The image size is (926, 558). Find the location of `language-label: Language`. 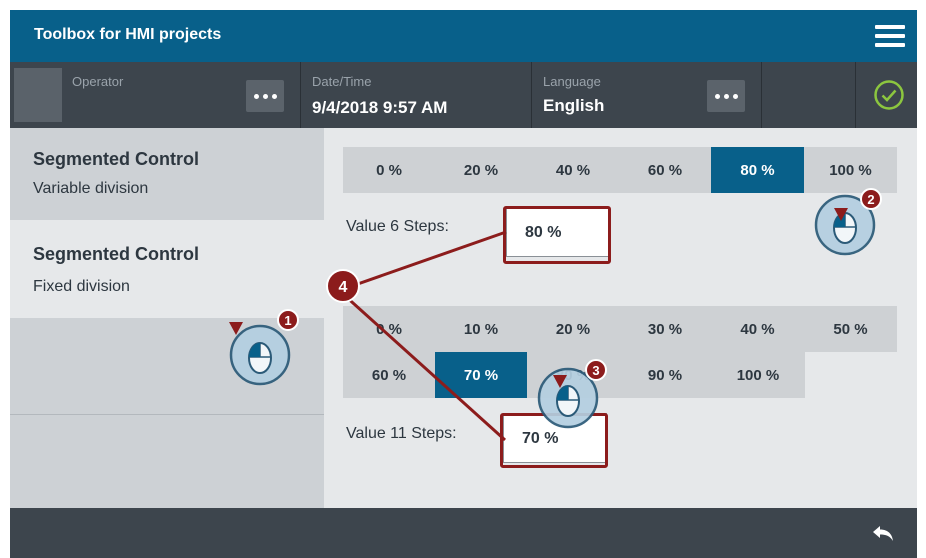

language-label: Language is located at coordinates (572, 81).